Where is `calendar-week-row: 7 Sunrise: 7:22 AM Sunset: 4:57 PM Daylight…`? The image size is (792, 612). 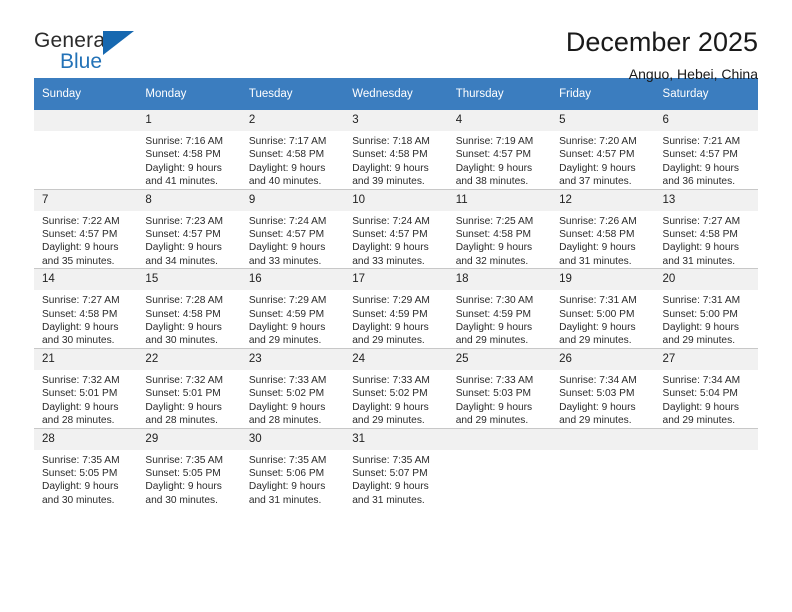 calendar-week-row: 7 Sunrise: 7:22 AM Sunset: 4:57 PM Daylight… is located at coordinates (396, 229).